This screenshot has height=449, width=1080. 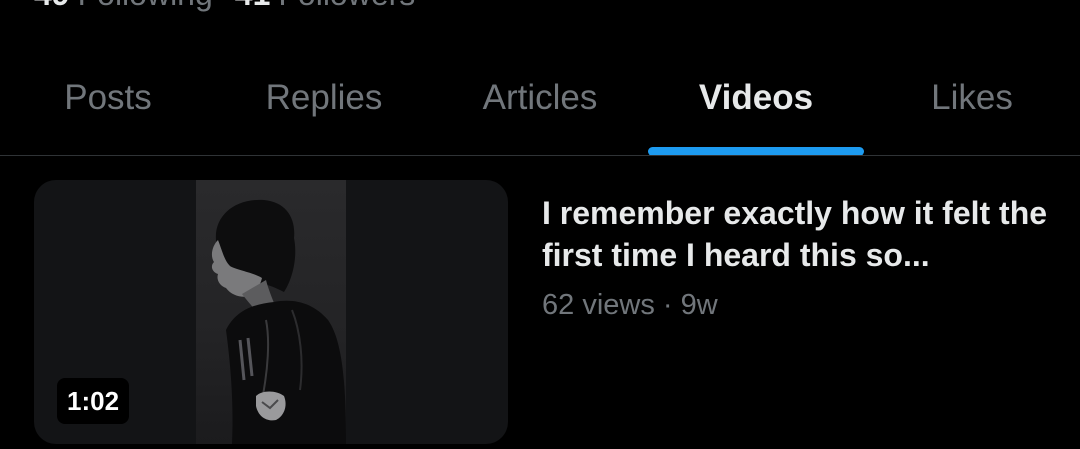 I want to click on following-label: Following, so click(x=145, y=6).